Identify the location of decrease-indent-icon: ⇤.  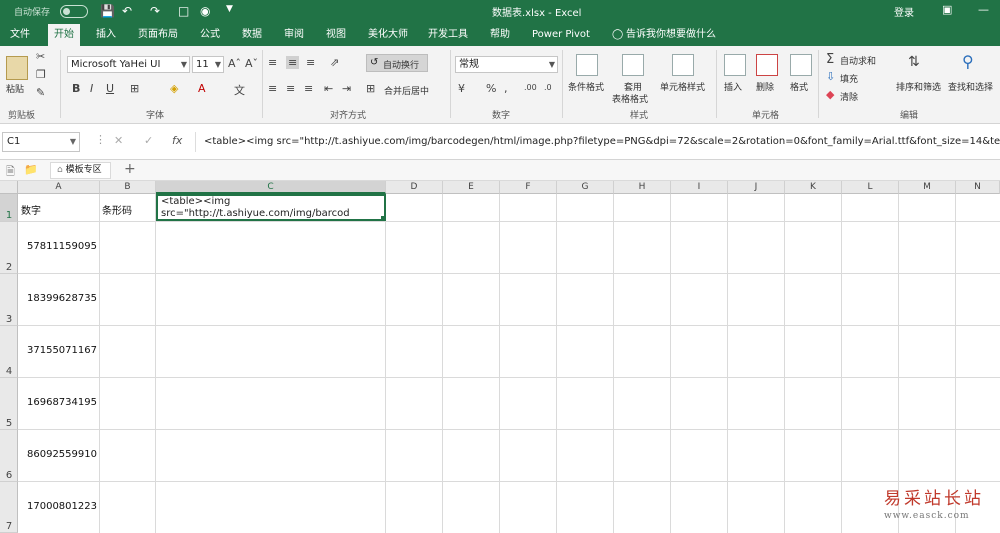
(328, 88).